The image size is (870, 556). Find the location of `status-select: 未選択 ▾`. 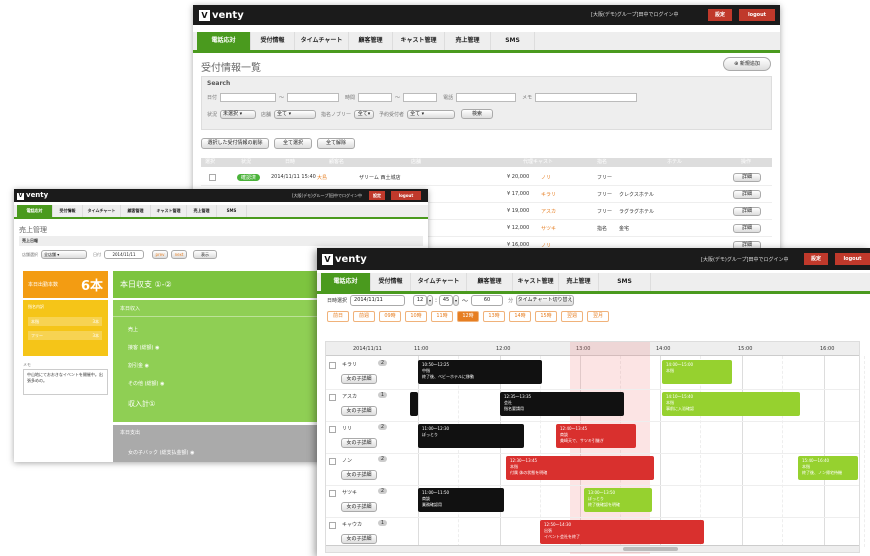

status-select: 未選択 ▾ is located at coordinates (238, 114).